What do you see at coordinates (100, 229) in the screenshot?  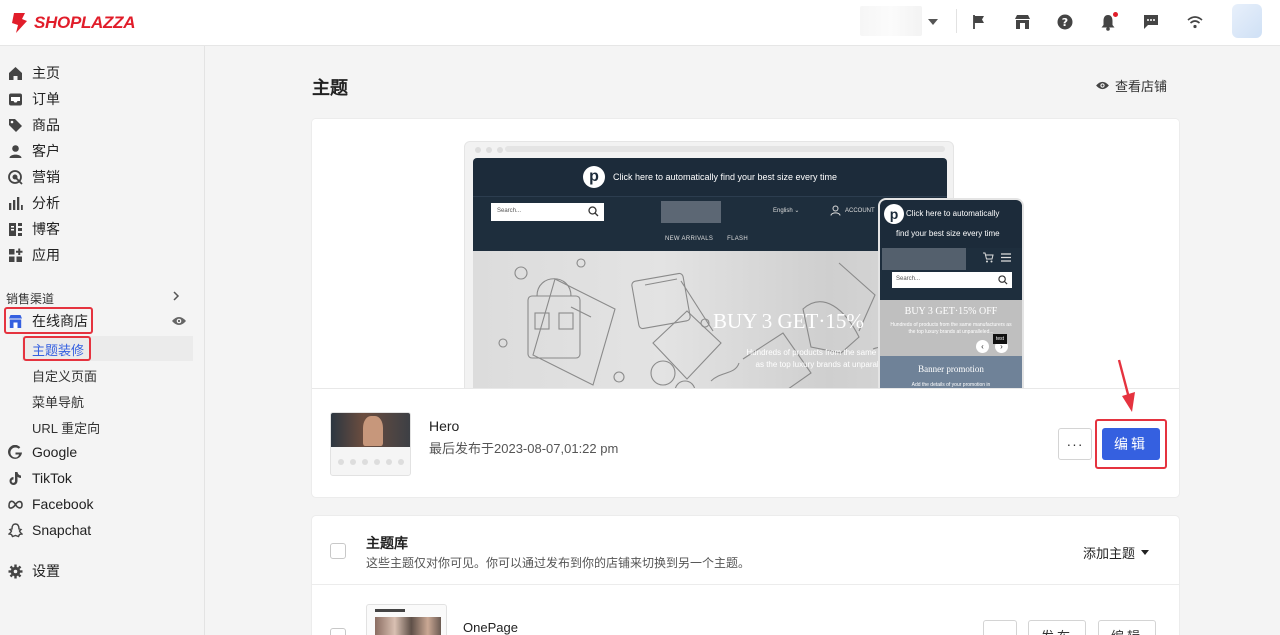 I see `sidebar-item-blog: 博客` at bounding box center [100, 229].